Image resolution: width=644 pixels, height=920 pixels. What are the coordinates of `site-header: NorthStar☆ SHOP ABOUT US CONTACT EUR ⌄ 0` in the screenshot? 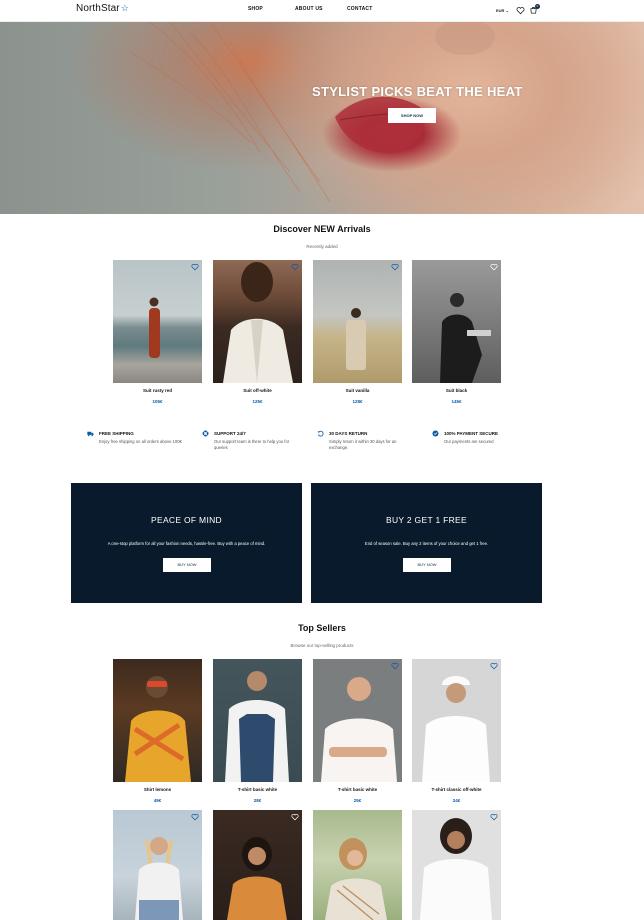 It's located at (322, 11).